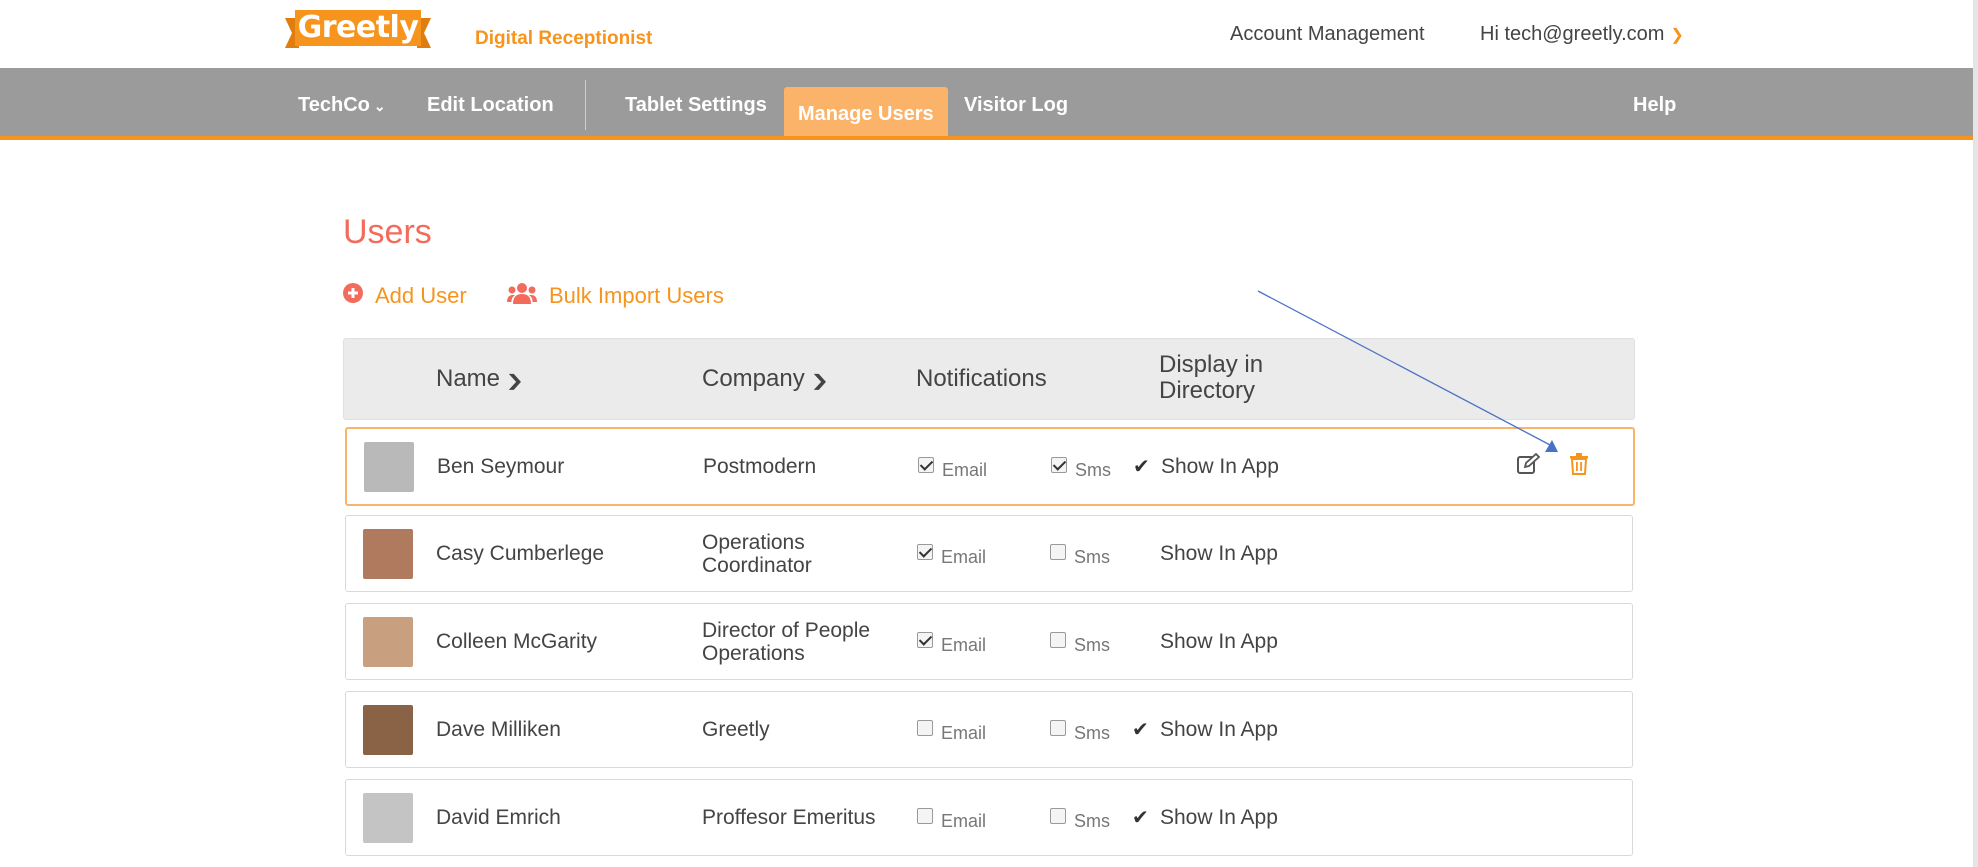 The height and width of the screenshot is (867, 1978). I want to click on nav-visitor-log: Visitor Log, so click(1016, 102).